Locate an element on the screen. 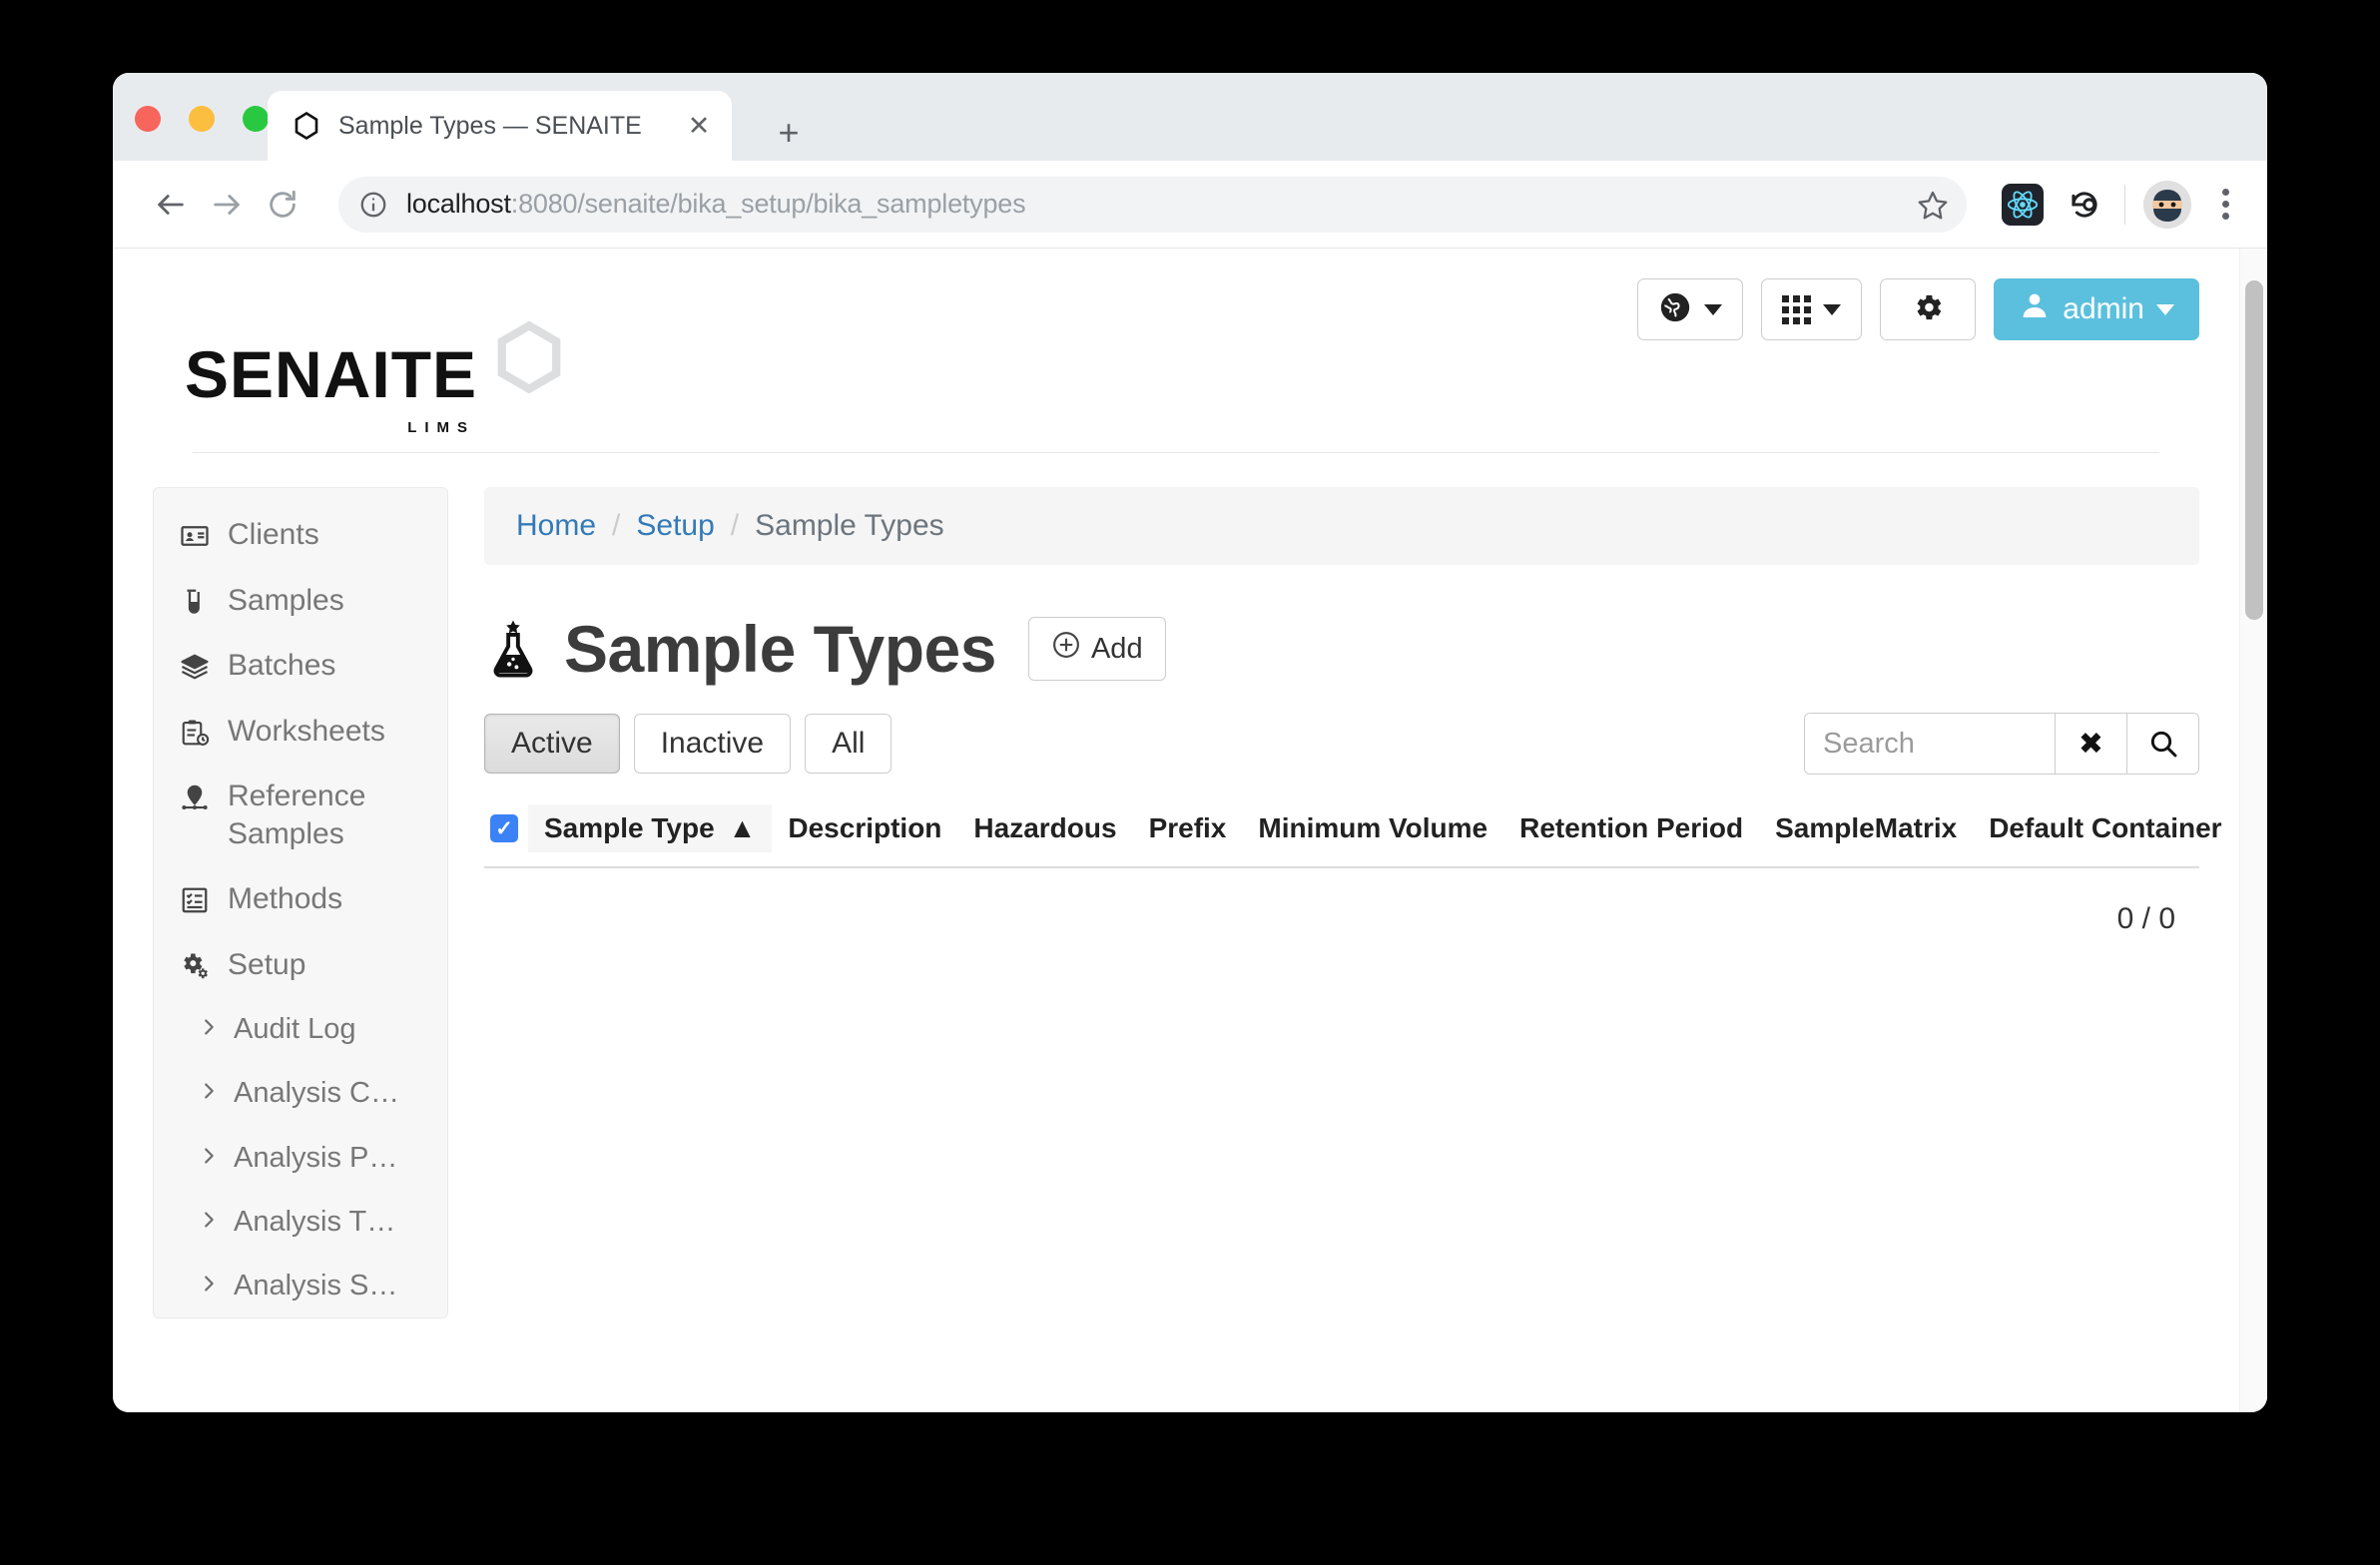 The height and width of the screenshot is (1565, 2380). filter-all-button: All is located at coordinates (848, 744).